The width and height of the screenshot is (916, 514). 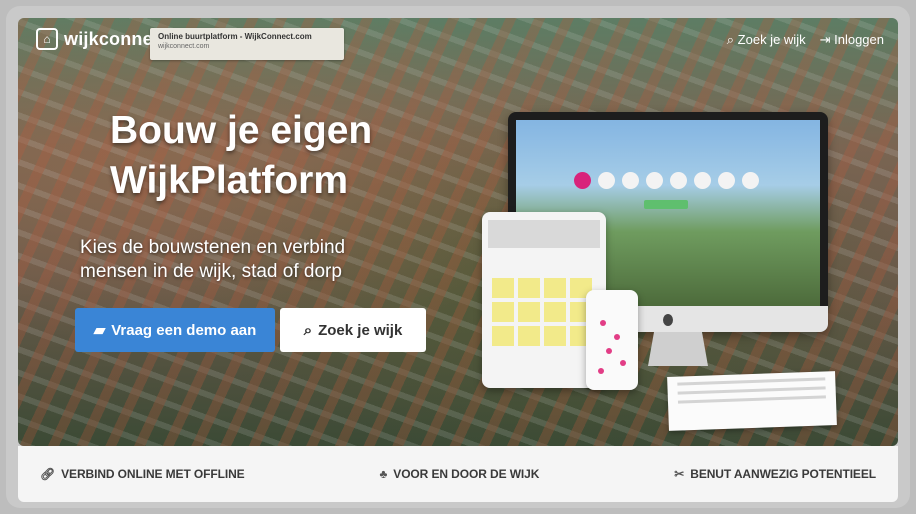 What do you see at coordinates (668, 320) in the screenshot?
I see `apple-logo-icon` at bounding box center [668, 320].